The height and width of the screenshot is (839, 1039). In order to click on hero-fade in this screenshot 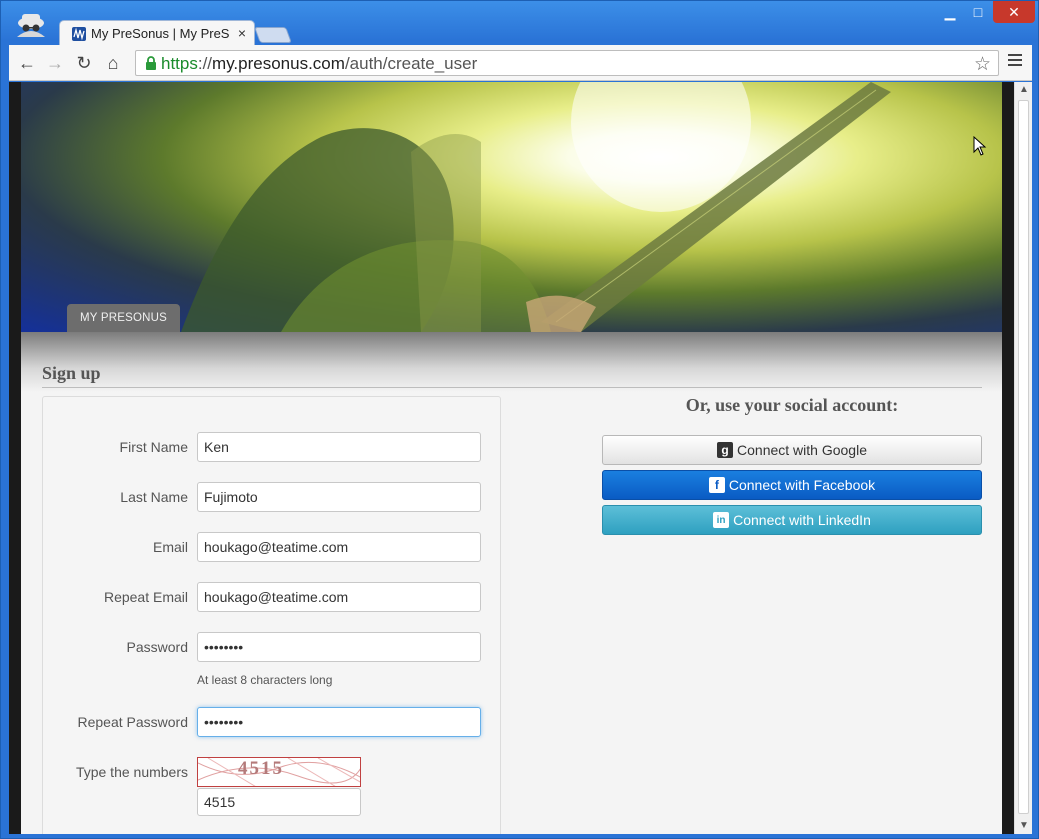, I will do `click(511, 362)`.